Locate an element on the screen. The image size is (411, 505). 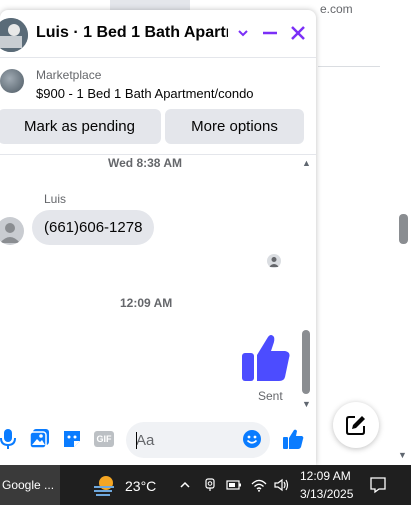
temperature: 23°C is located at coordinates (140, 486).